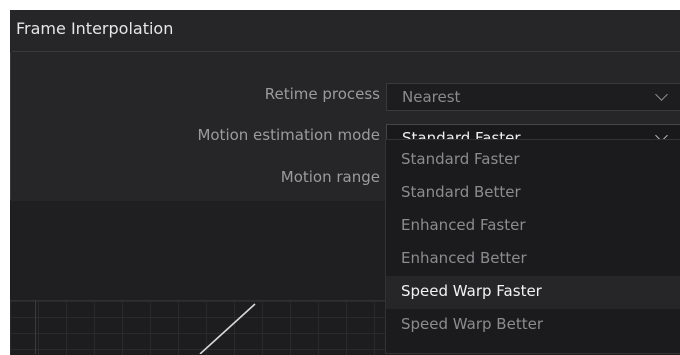  Describe the element at coordinates (533, 193) in the screenshot. I see `dropdown-option-standard-better: Standard Better` at that location.